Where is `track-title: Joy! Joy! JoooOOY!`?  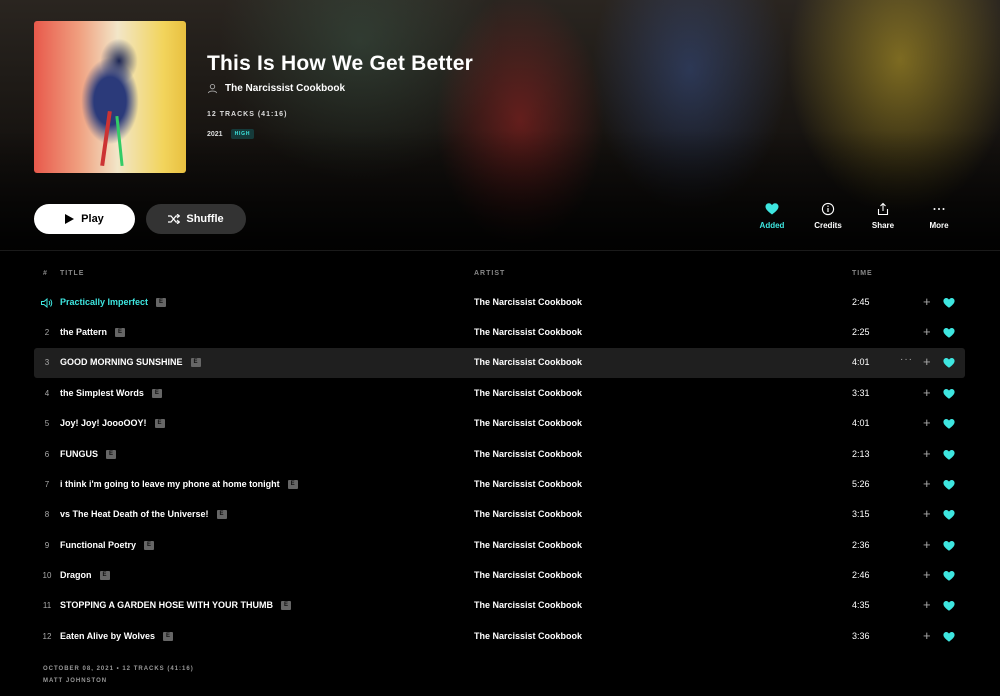
track-title: Joy! Joy! JoooOOY! is located at coordinates (103, 423).